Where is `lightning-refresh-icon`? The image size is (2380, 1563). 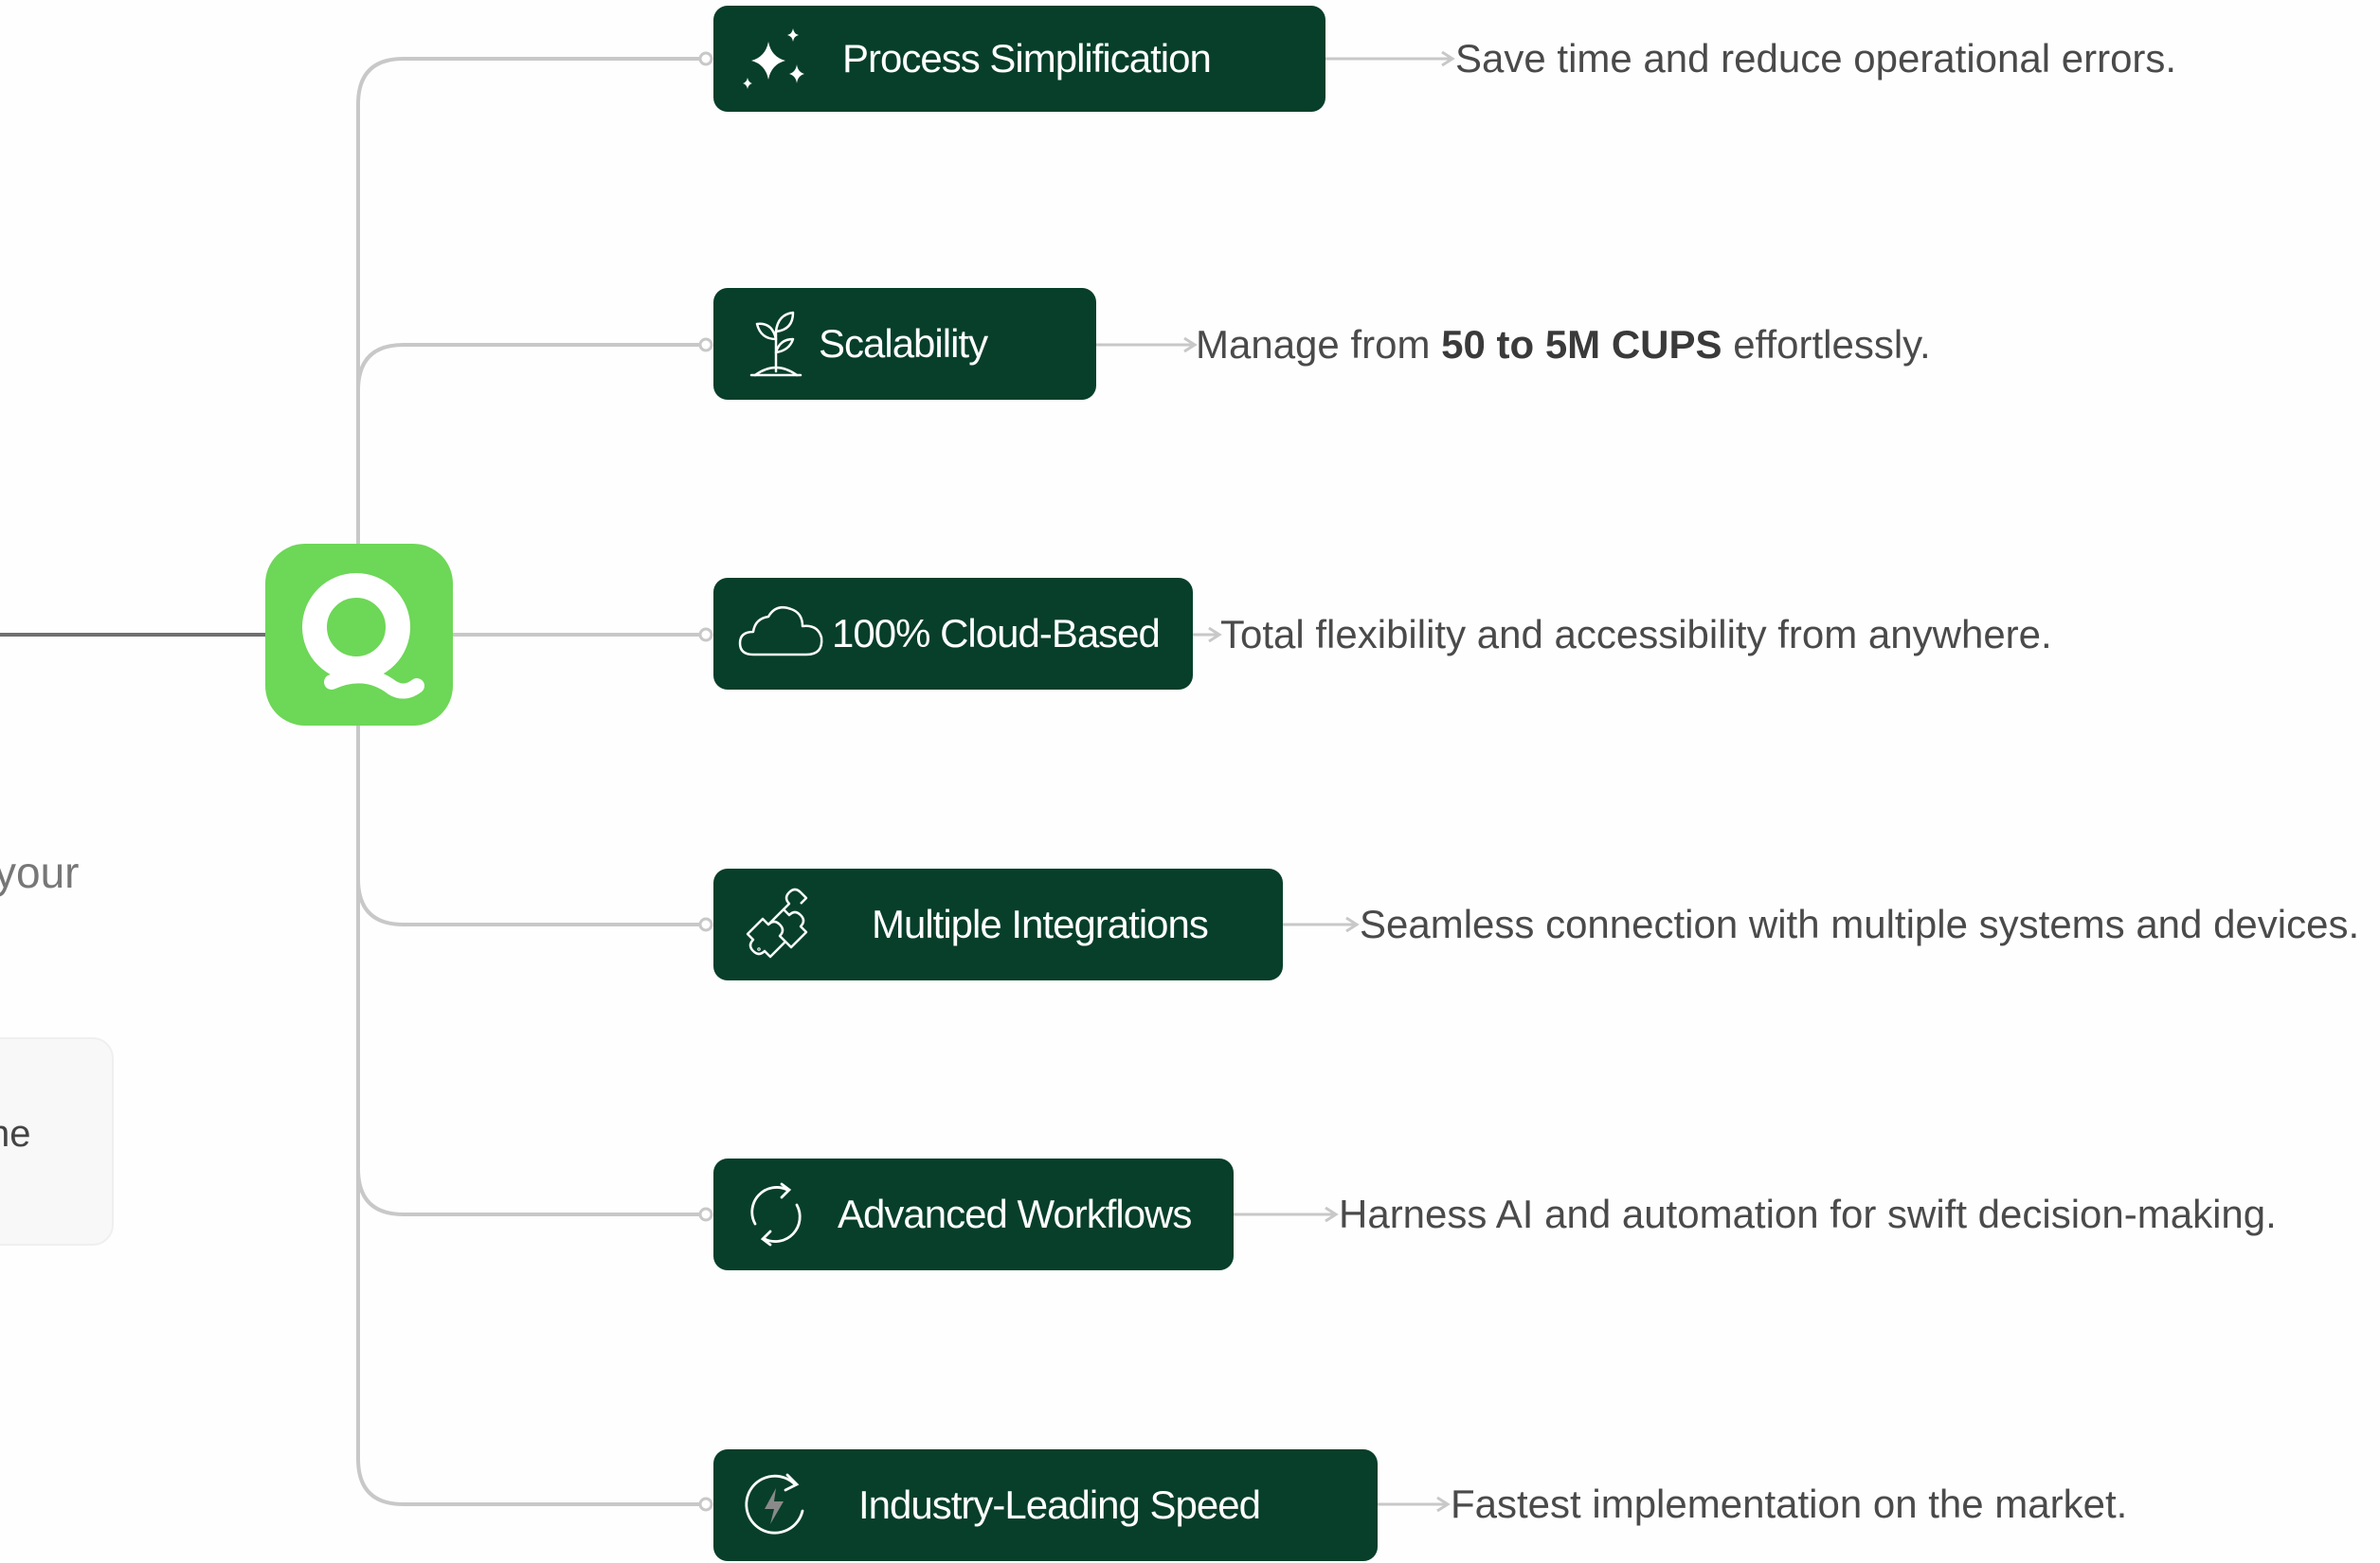
lightning-refresh-icon is located at coordinates (774, 1504).